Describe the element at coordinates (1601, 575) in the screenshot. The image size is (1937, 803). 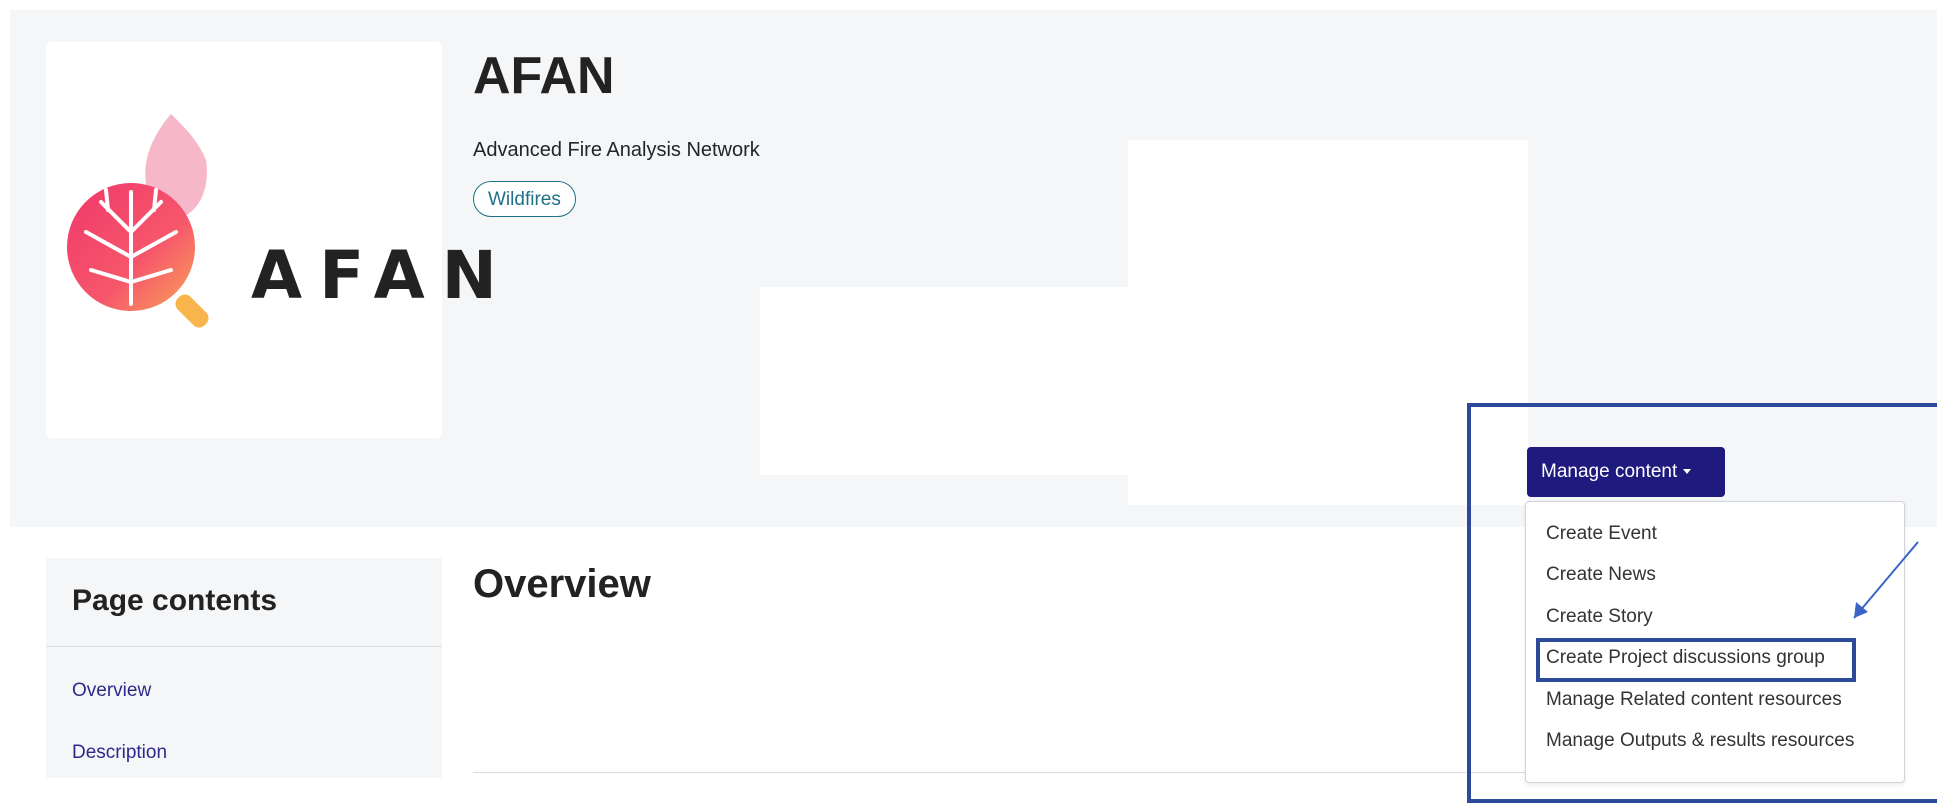
I see `menu-item-create-news: Create News` at that location.